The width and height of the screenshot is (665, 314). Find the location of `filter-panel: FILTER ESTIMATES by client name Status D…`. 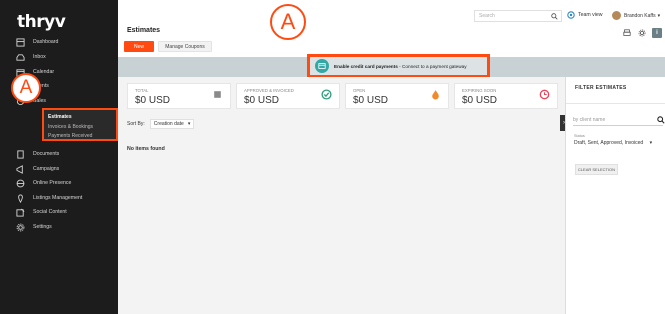

filter-panel: FILTER ESTIMATES by client name Status D… is located at coordinates (615, 195).